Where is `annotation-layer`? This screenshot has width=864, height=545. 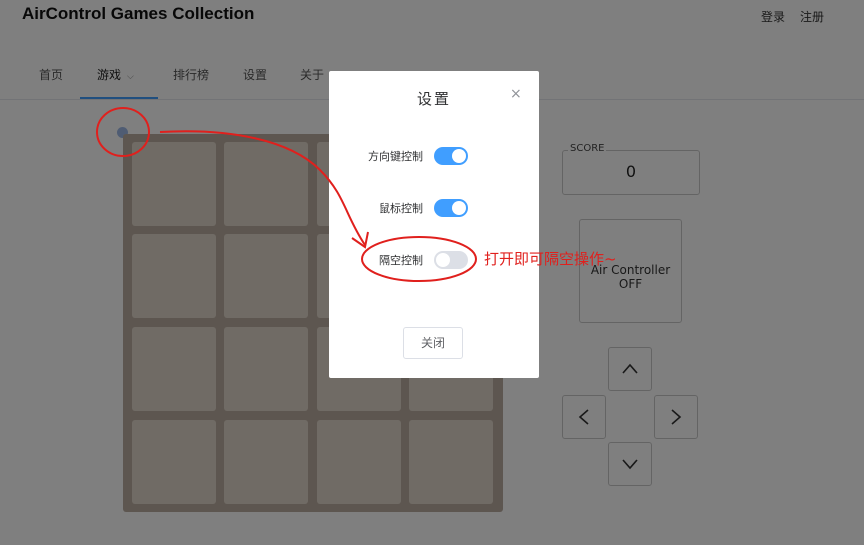 annotation-layer is located at coordinates (286, 194).